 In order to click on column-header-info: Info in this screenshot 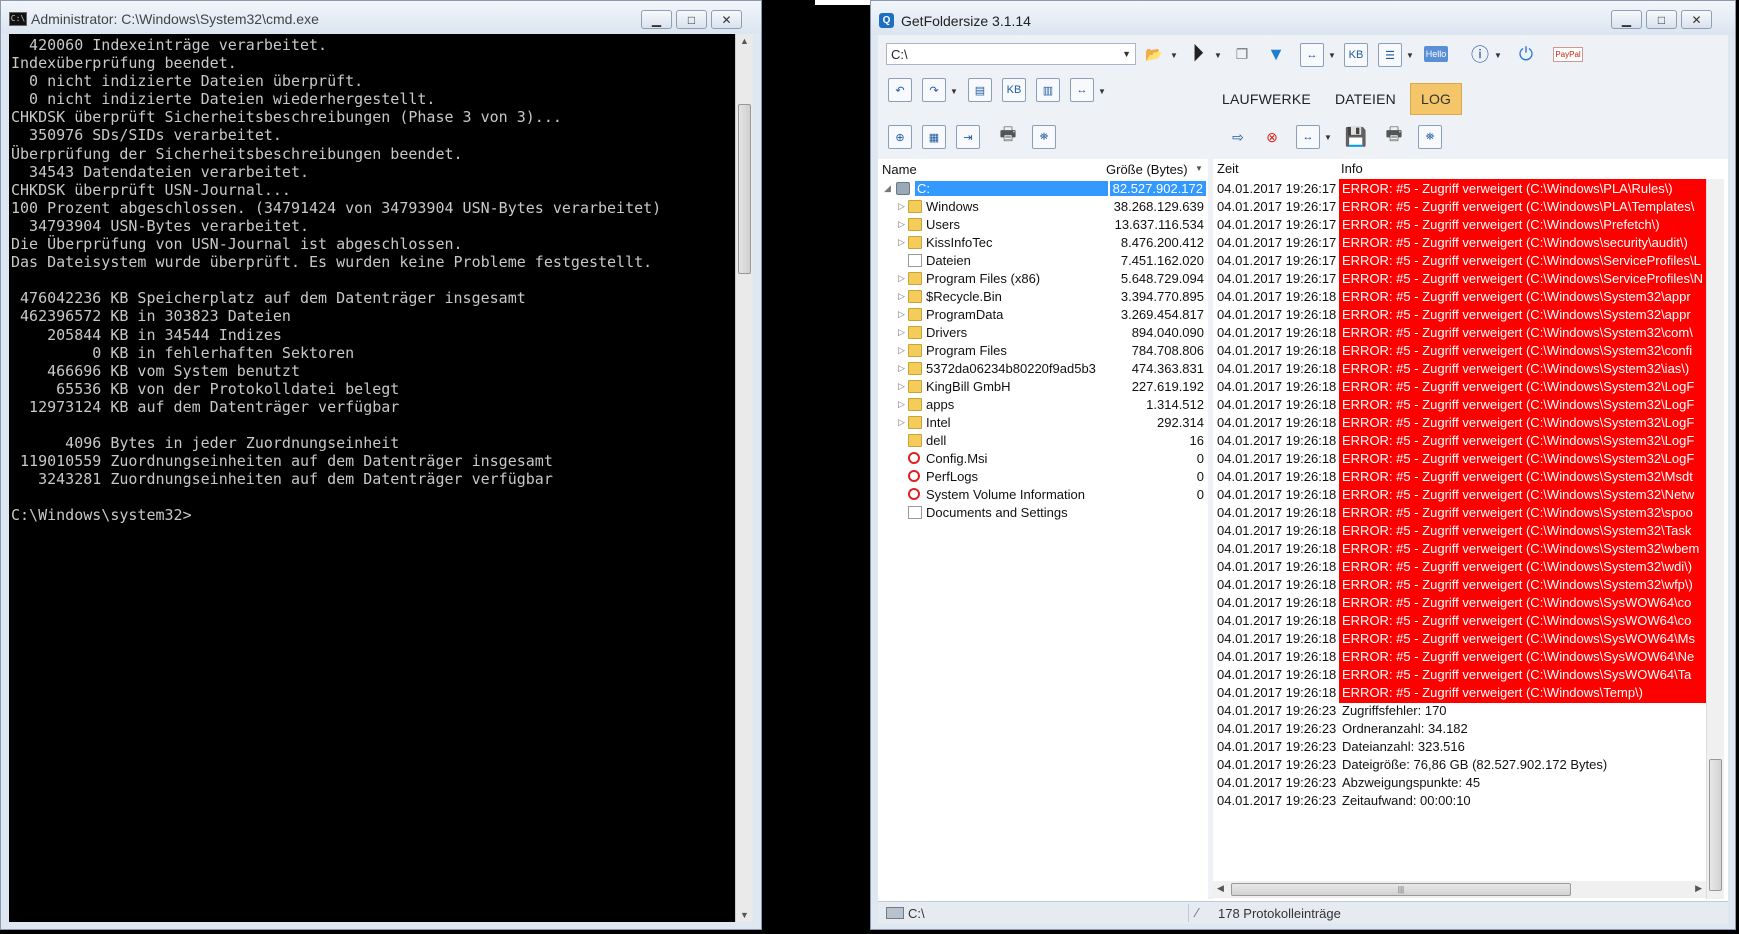, I will do `click(1352, 168)`.